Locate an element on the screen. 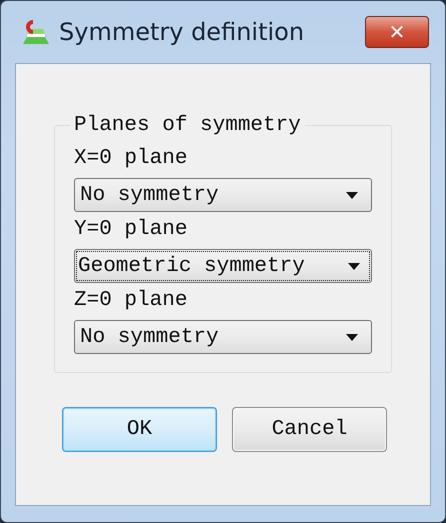 This screenshot has height=523, width=446. group-title: Planes of symmetry is located at coordinates (187, 125).